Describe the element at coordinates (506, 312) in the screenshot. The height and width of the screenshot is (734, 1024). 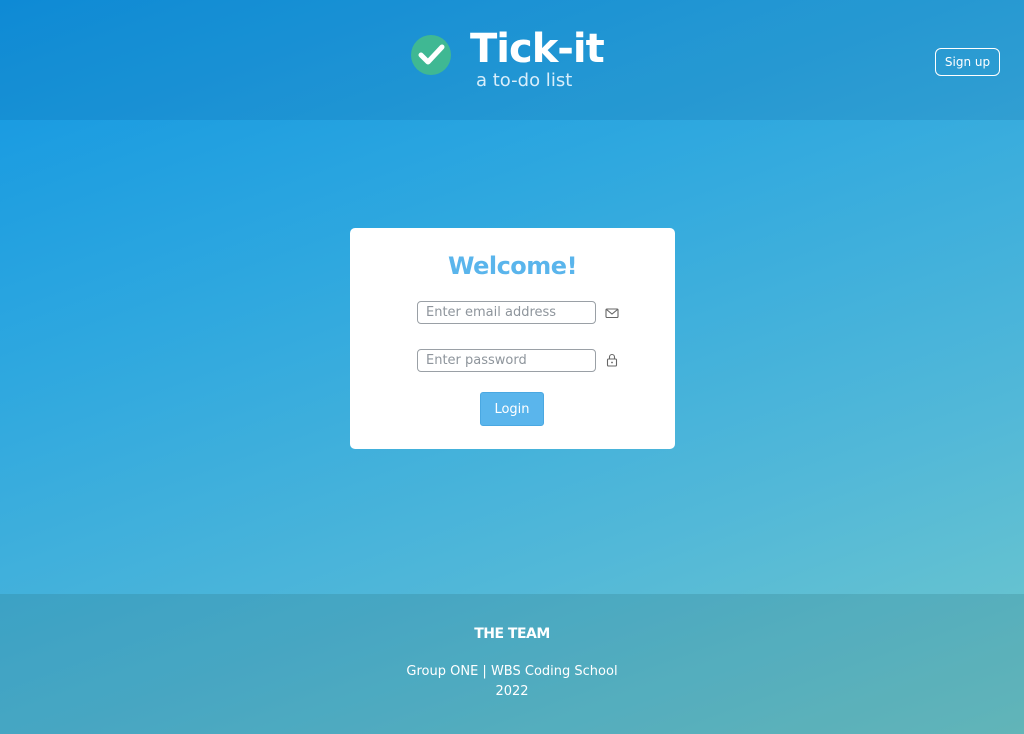
I see `email-field` at that location.